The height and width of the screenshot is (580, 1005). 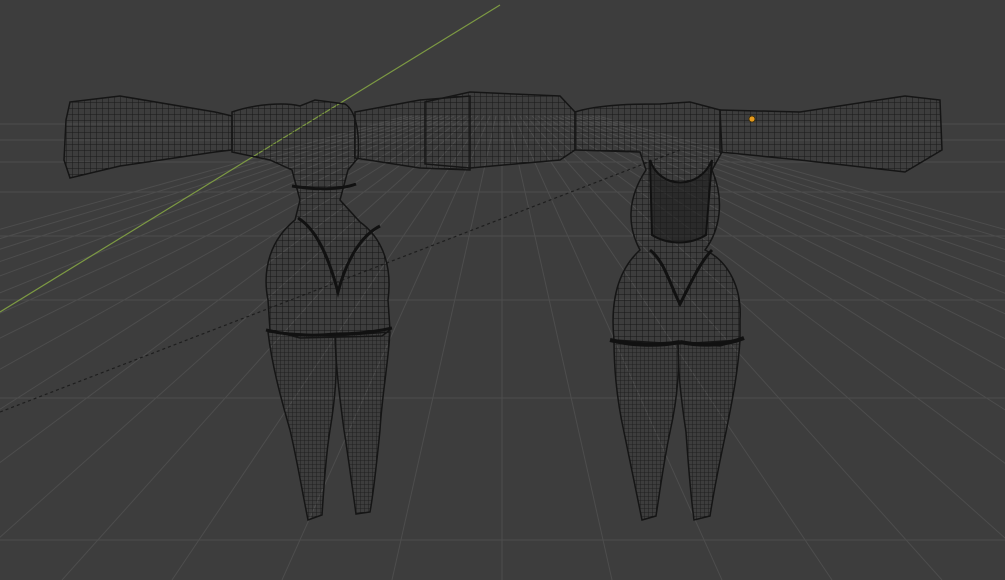 I want to click on left-leg-back, so click(x=302, y=426).